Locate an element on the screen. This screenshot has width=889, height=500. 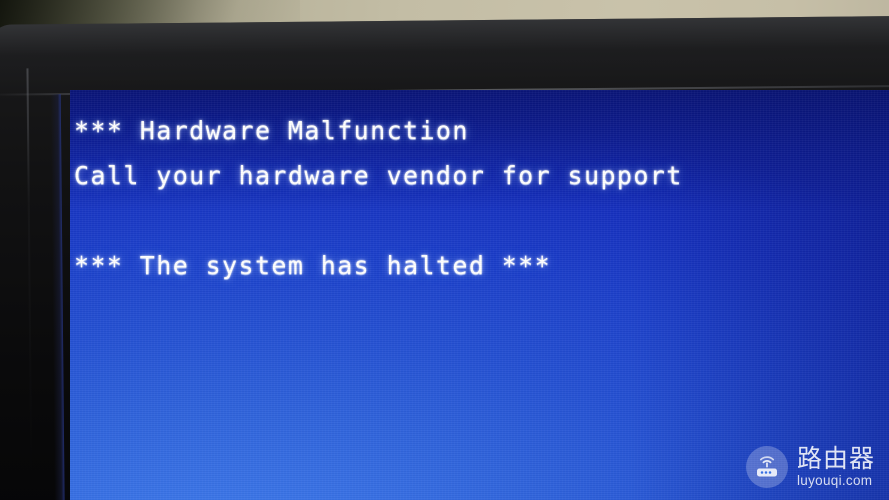
watermark-text: 路由器 luyouqi.com is located at coordinates (836, 467).